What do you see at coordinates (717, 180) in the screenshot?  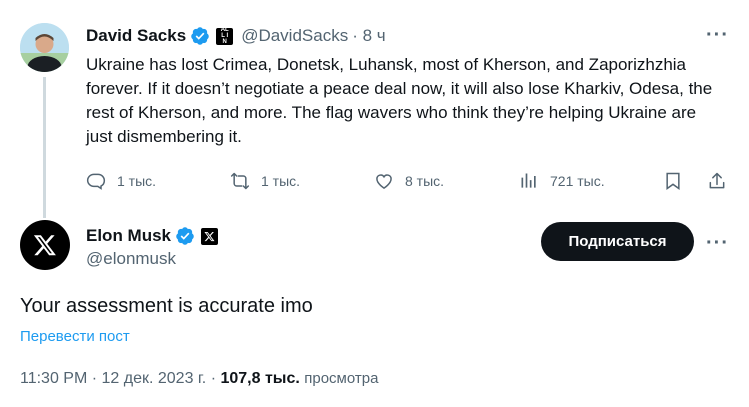 I see `share-icon` at bounding box center [717, 180].